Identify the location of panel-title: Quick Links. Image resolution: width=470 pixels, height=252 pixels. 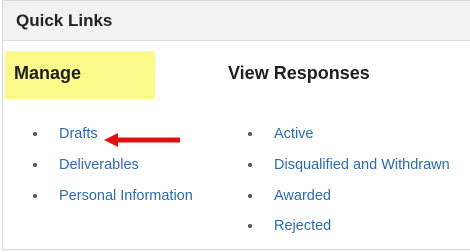
(64, 20).